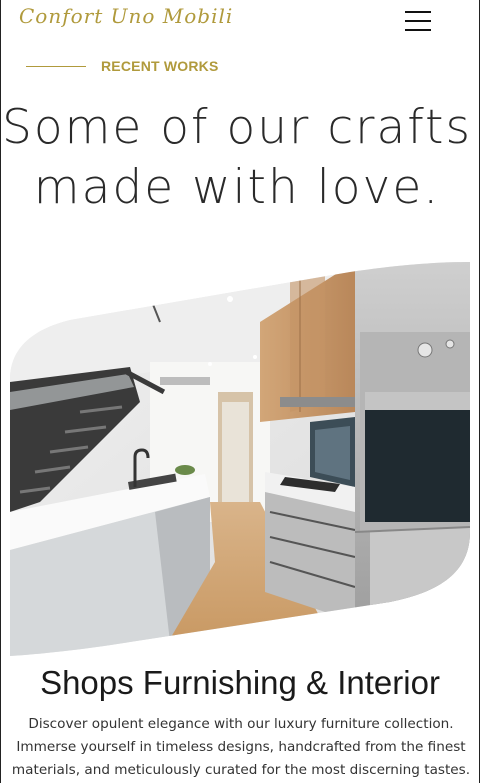  I want to click on section-eyebrow: RECENT WORKS, so click(122, 66).